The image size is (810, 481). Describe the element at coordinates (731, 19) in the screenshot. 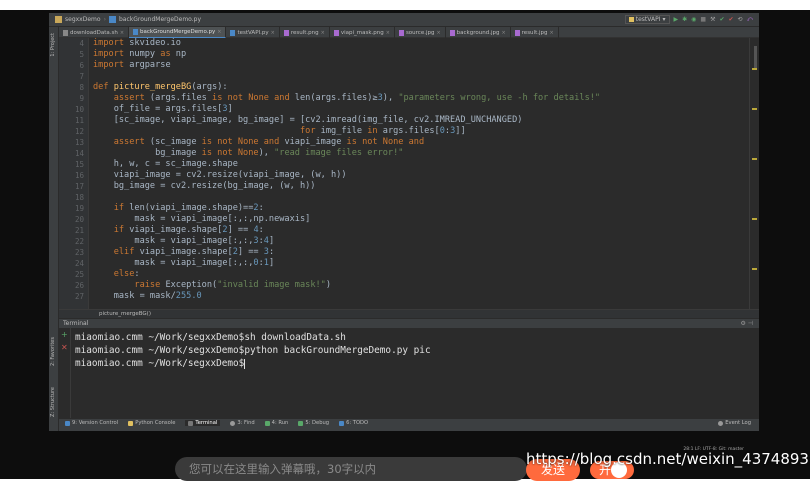

I see `vcs-commit-icon: ✔` at that location.